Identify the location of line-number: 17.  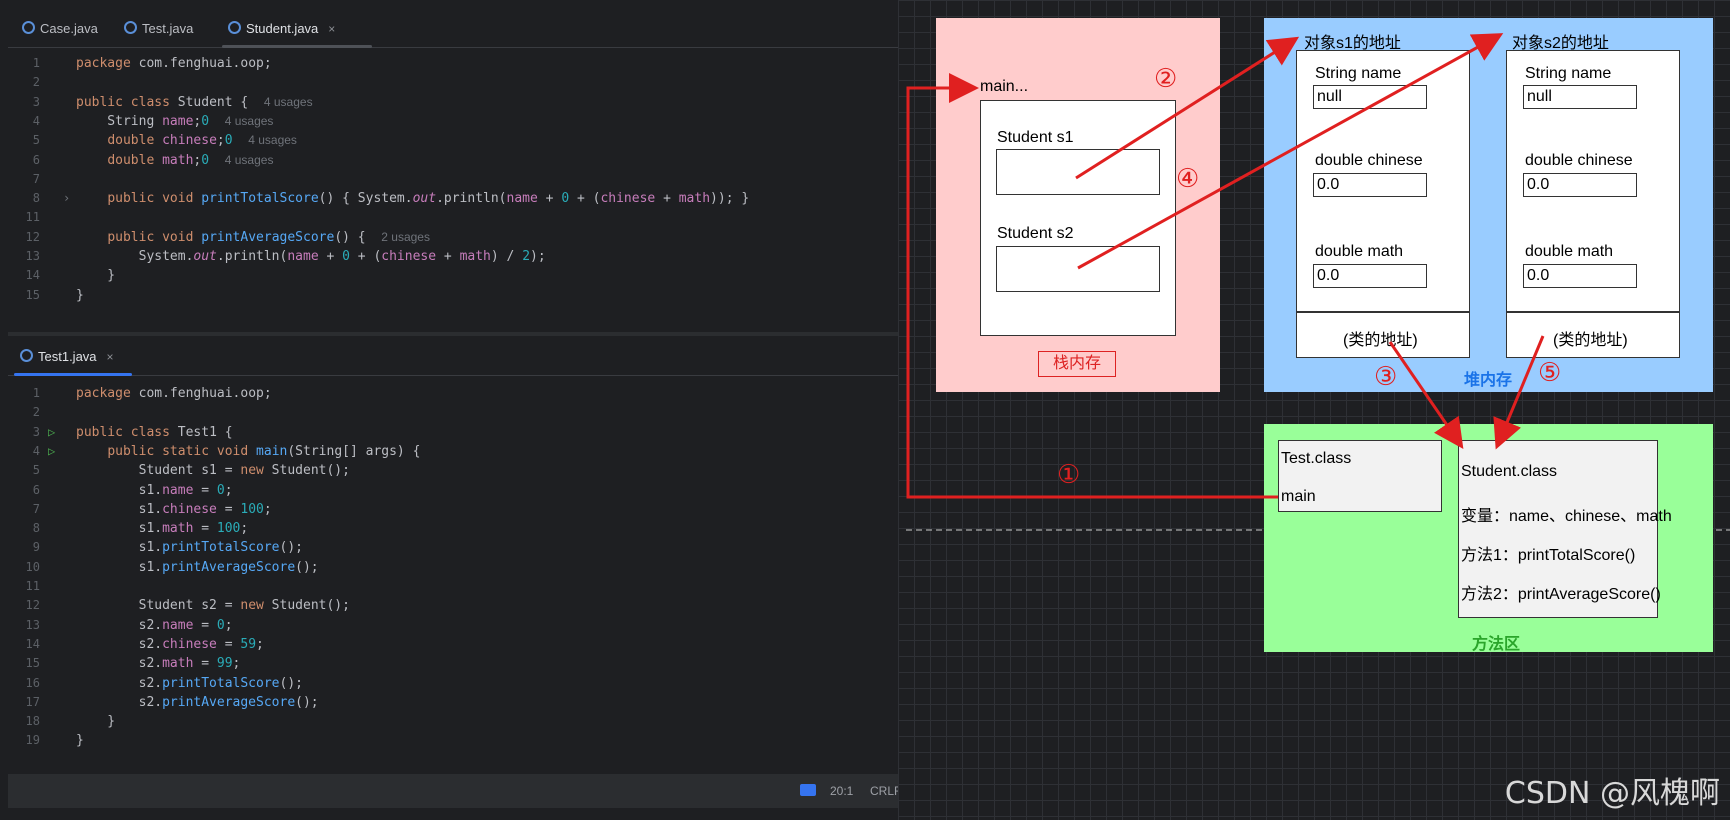
(24, 702).